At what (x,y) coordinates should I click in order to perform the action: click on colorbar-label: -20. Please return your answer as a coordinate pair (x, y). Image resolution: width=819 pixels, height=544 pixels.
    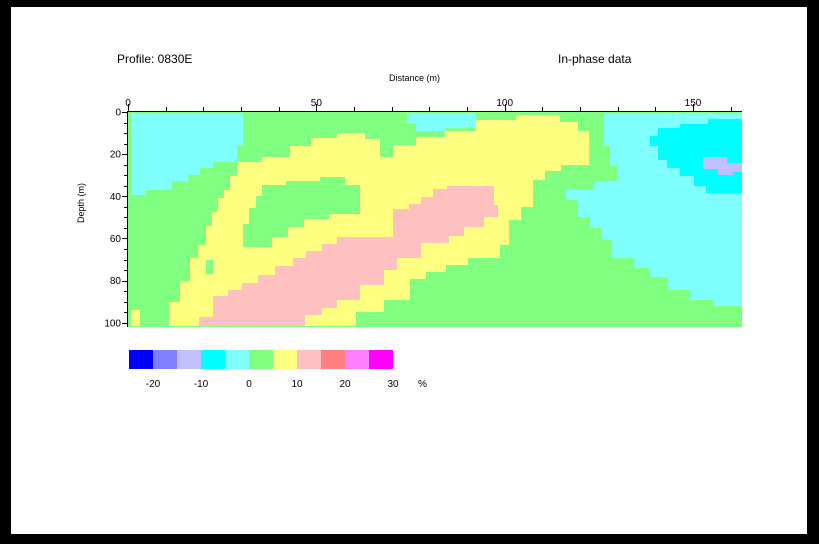
    Looking at the image, I should click on (153, 384).